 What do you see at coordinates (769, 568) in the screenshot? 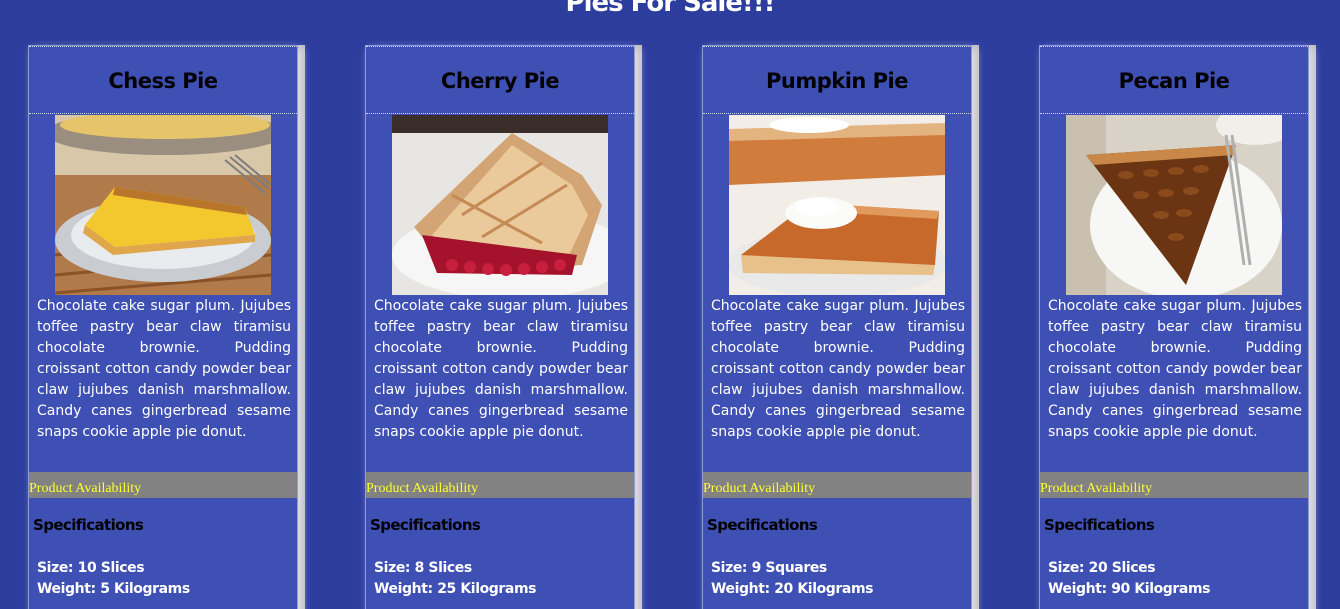
I see `spec-size: Size: 9 Squares` at bounding box center [769, 568].